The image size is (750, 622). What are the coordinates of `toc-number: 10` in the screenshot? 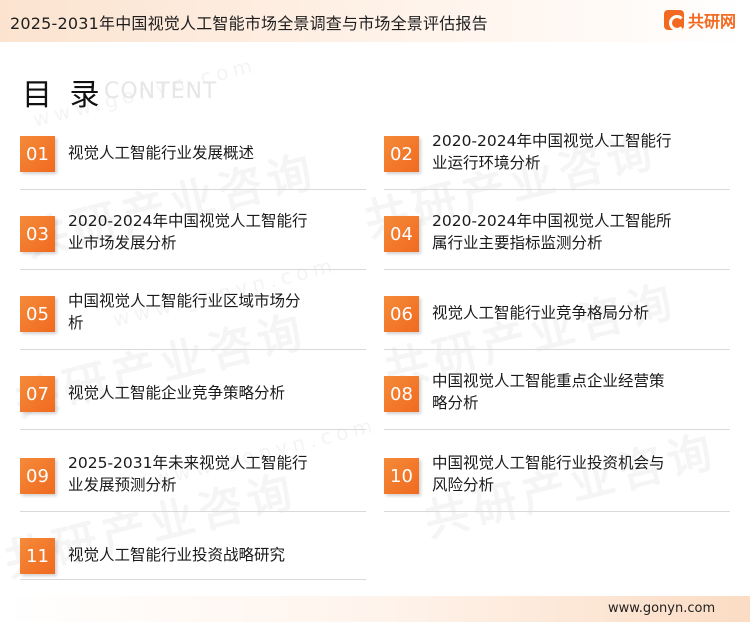 It's located at (401, 476).